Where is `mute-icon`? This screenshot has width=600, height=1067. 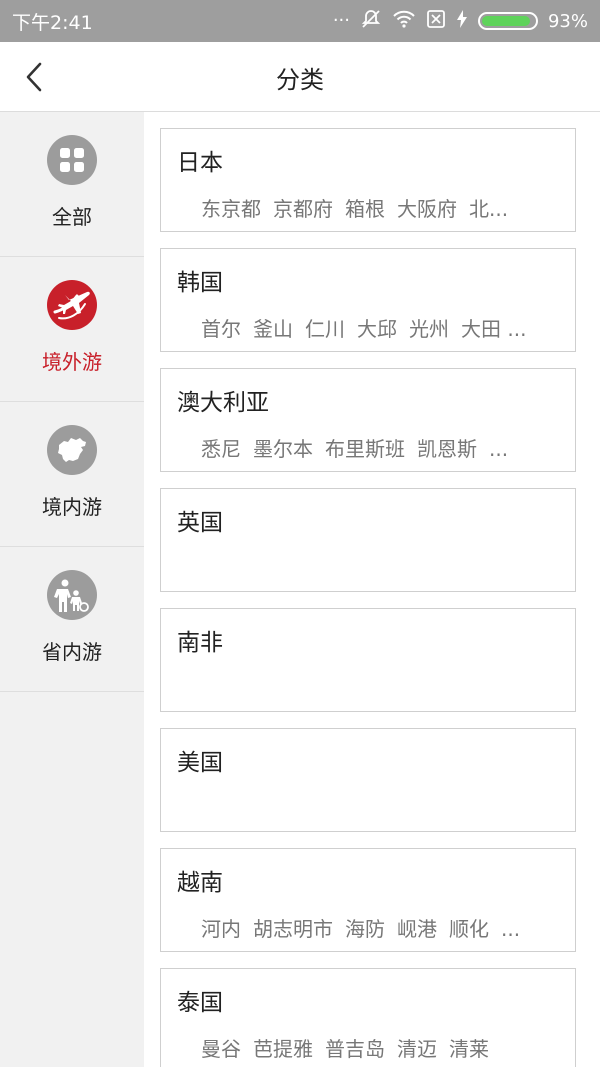 mute-icon is located at coordinates (371, 21).